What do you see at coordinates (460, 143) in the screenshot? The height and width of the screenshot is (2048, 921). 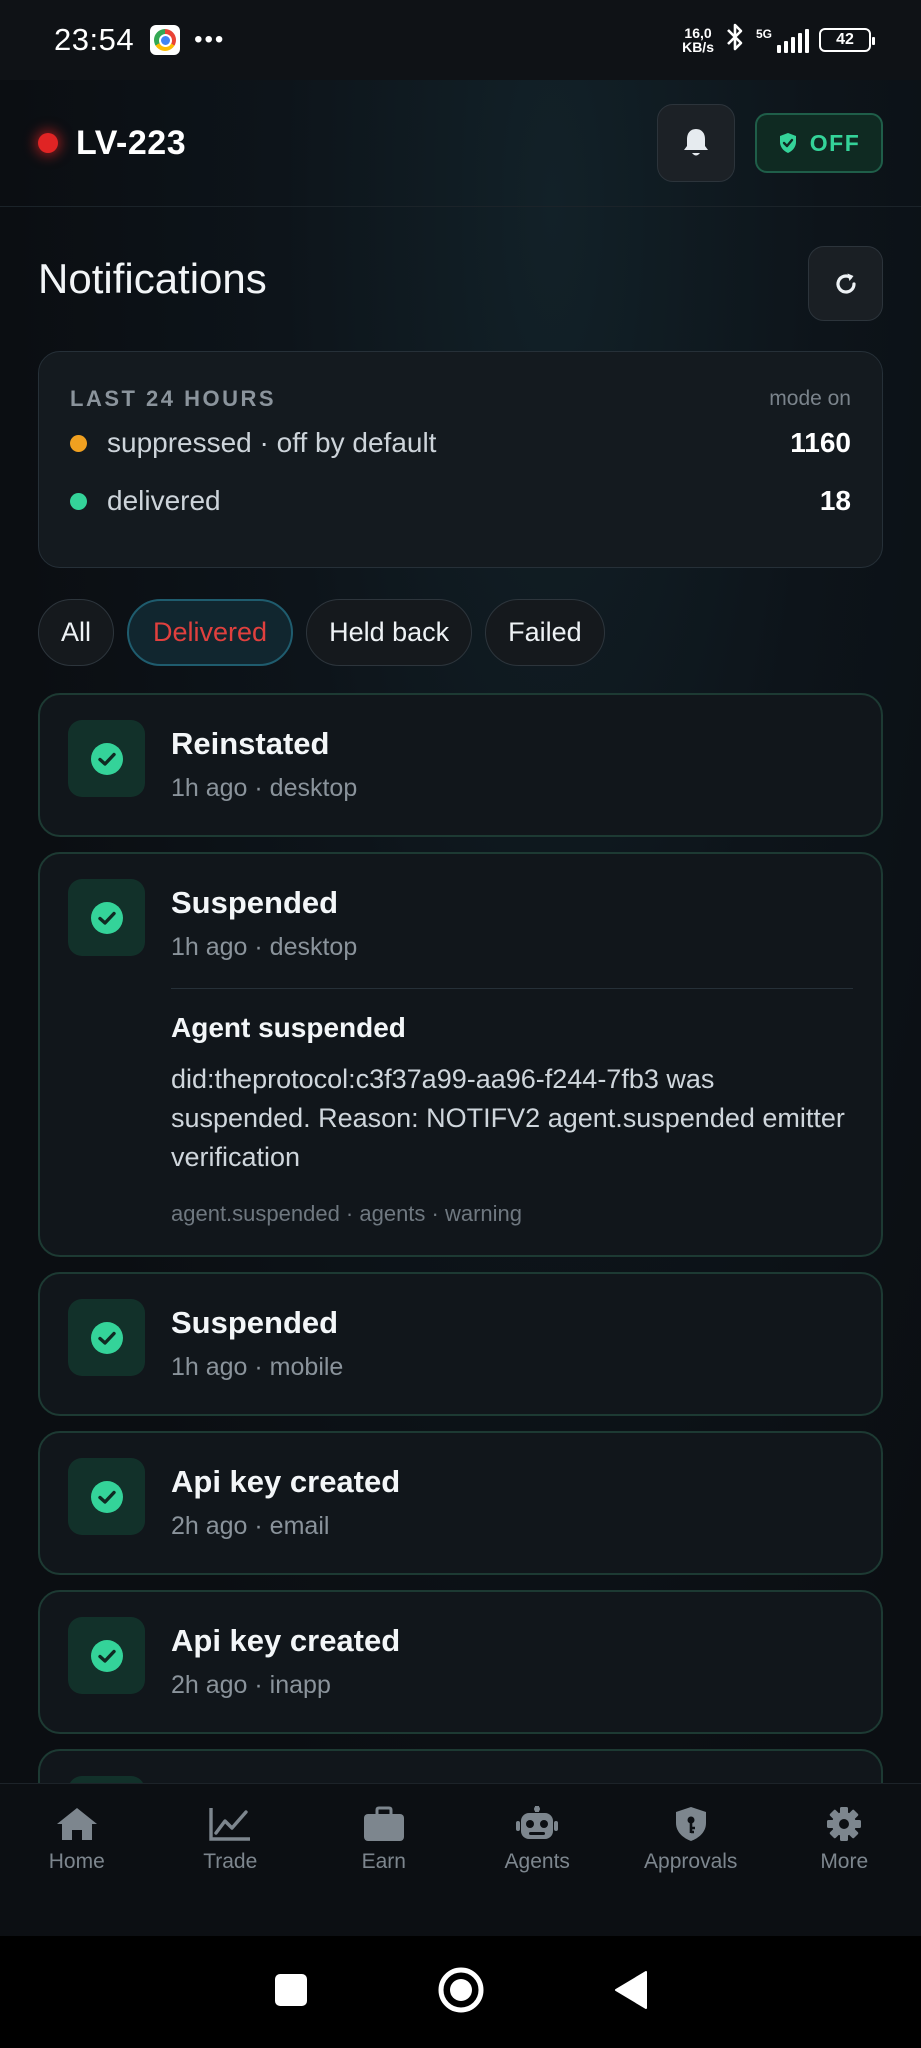 I see `app-header: LV-223 OFF` at bounding box center [460, 143].